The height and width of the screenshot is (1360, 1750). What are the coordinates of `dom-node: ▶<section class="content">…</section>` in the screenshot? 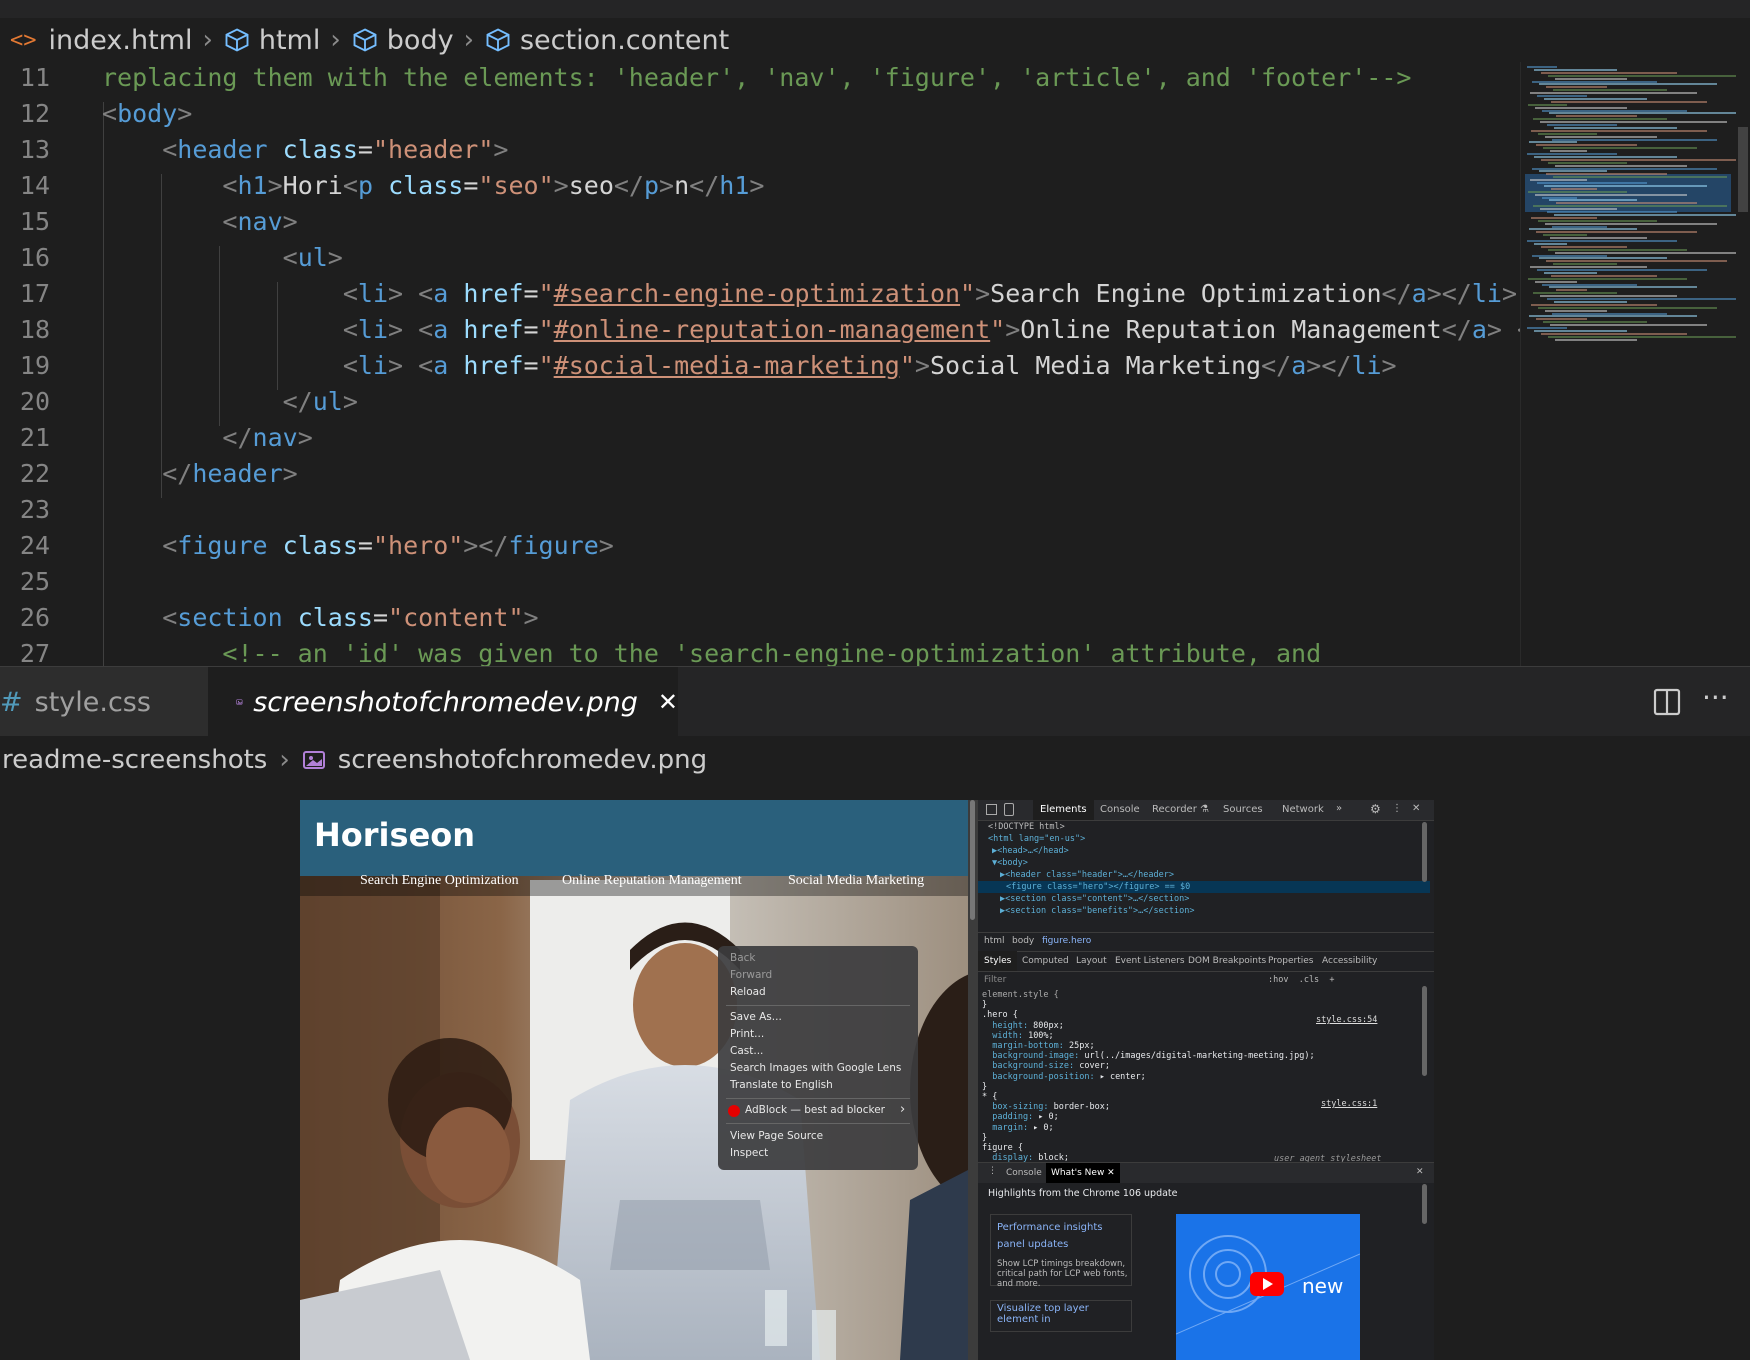 It's located at (1094, 899).